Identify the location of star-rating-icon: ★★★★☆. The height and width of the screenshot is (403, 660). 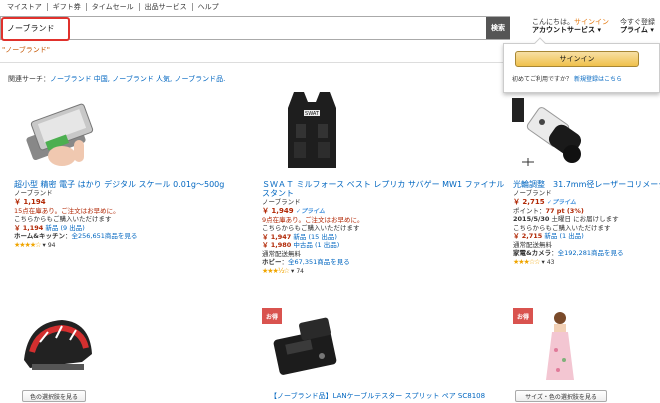
(27, 245).